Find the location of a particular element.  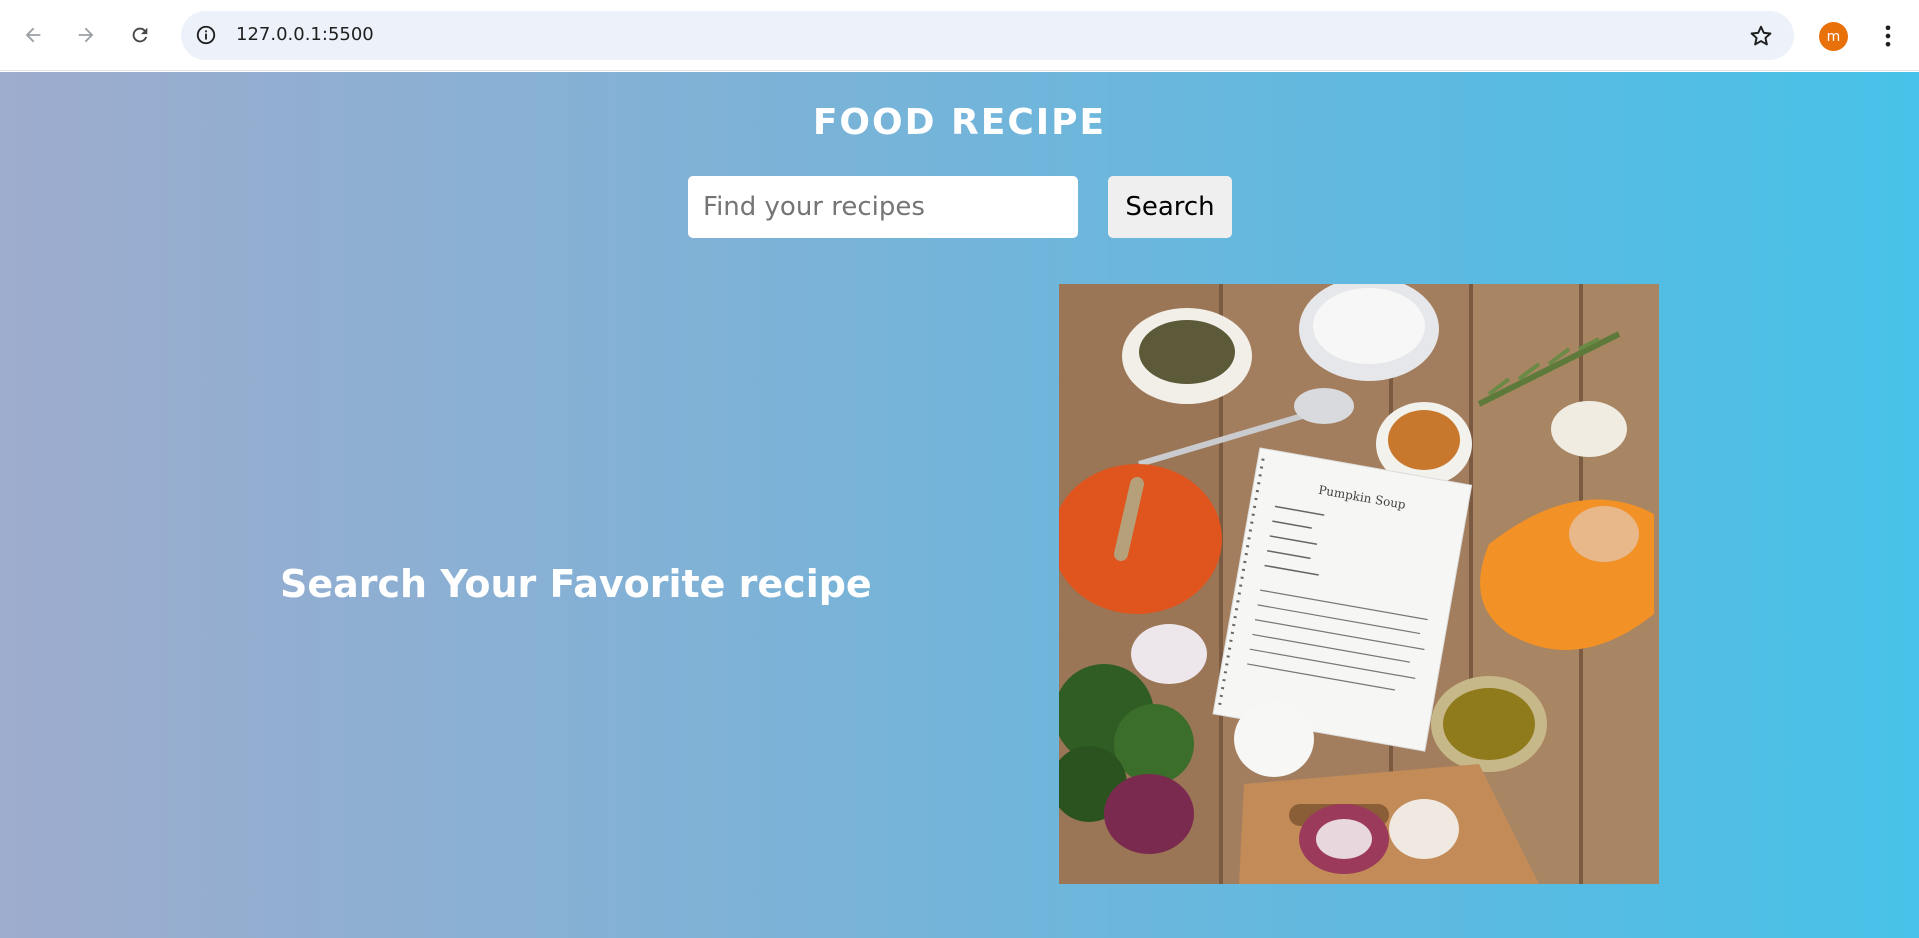

search-input is located at coordinates (883, 207).